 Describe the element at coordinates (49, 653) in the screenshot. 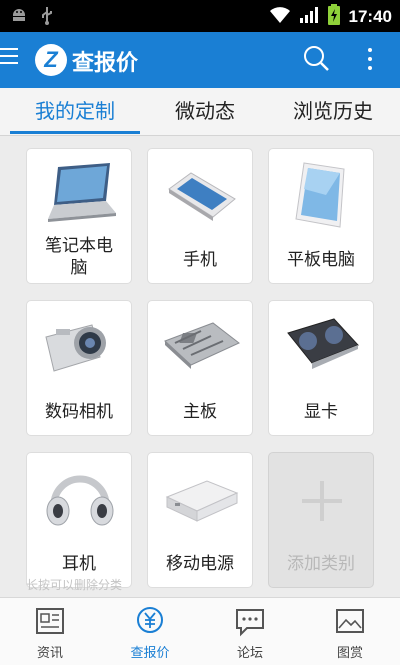

I see `nav-label: 资讯` at that location.